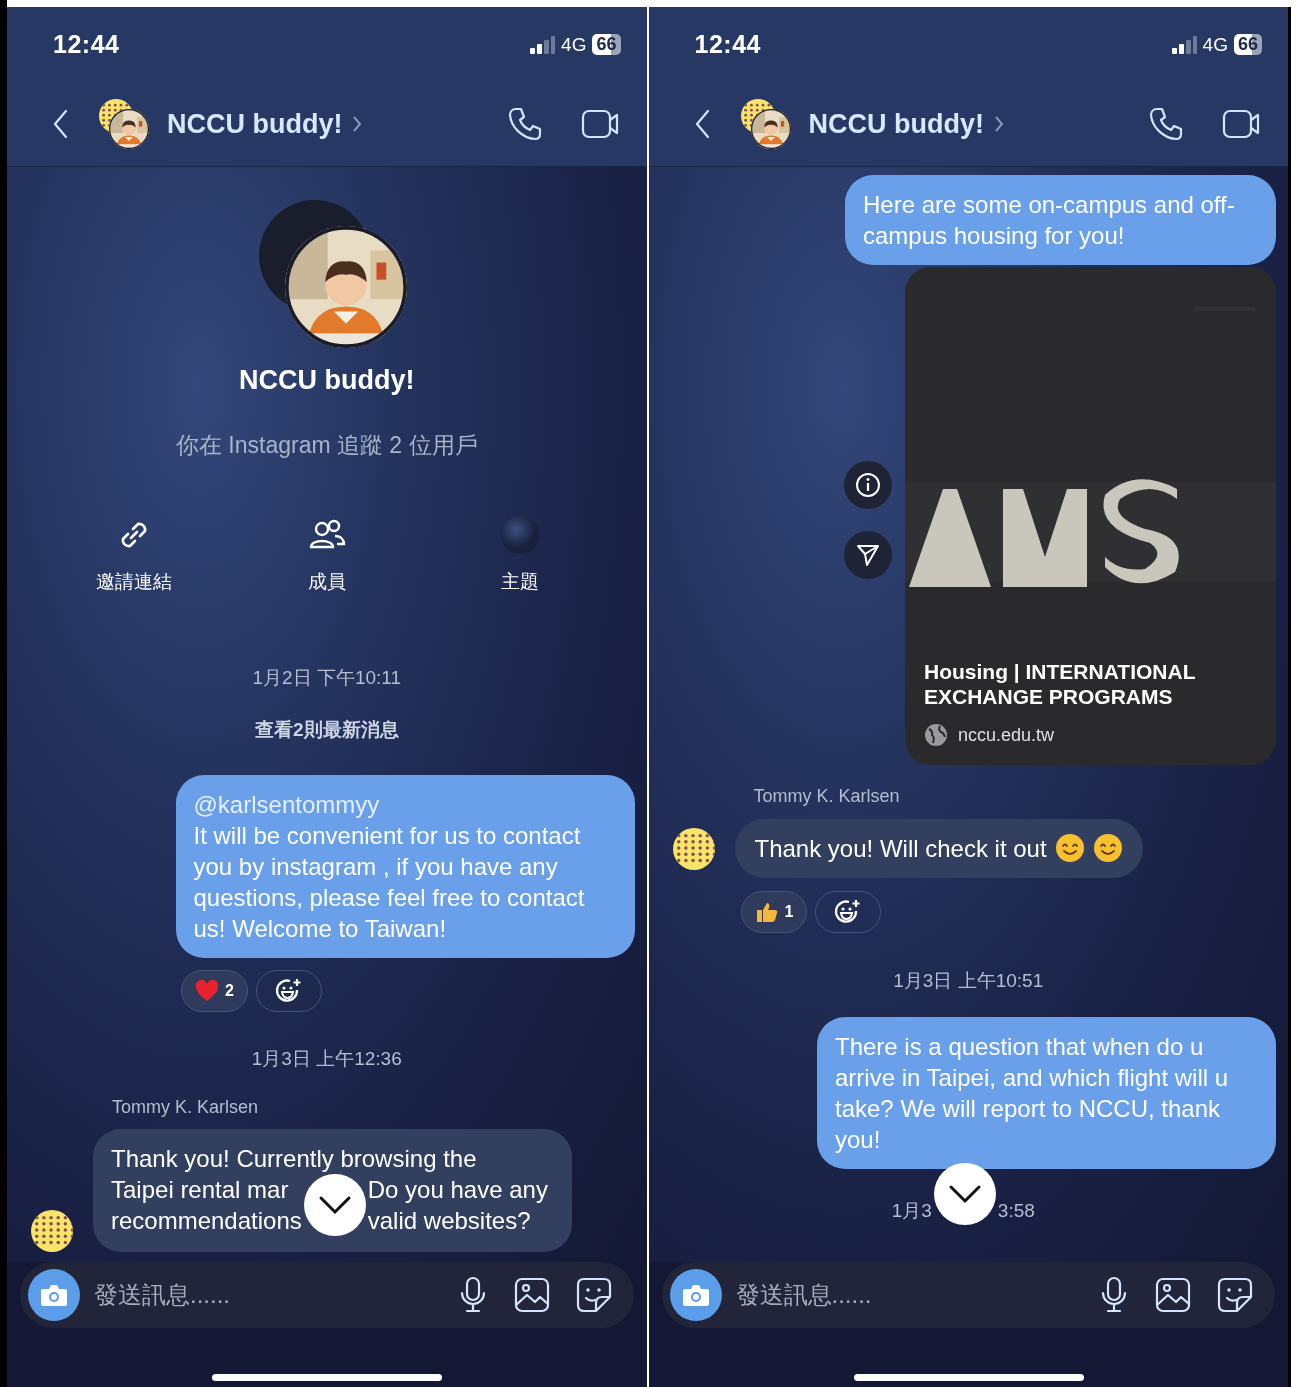 This screenshot has height=1387, width=1299. I want to click on invite-link-button: 邀請連結, so click(133, 555).